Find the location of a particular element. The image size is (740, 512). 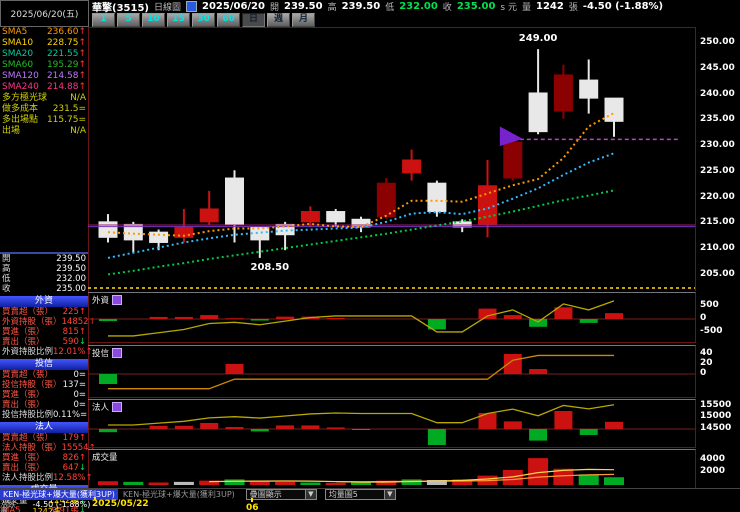

timeframe-button-30: 30 is located at coordinates (203, 19).